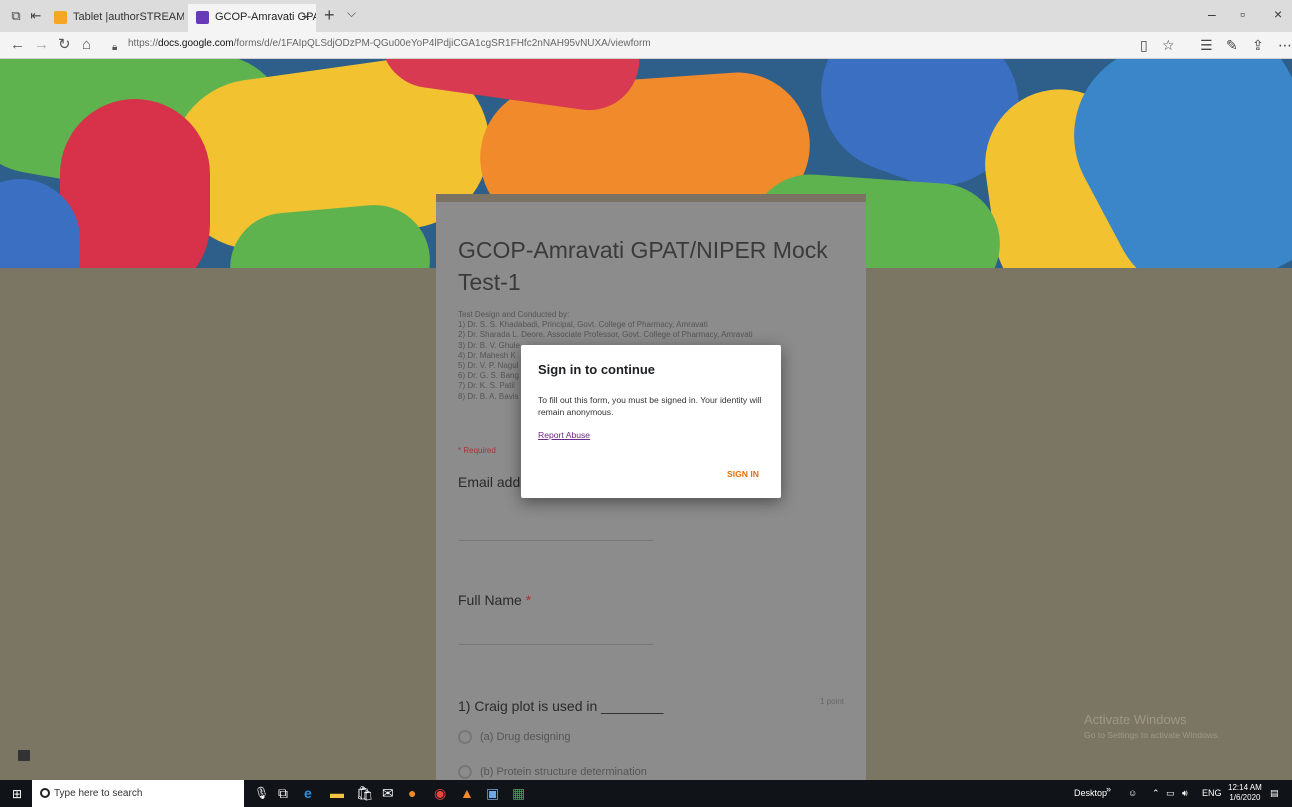 Image resolution: width=1292 pixels, height=807 pixels. I want to click on windows-start-icon: ⊞, so click(17, 794).